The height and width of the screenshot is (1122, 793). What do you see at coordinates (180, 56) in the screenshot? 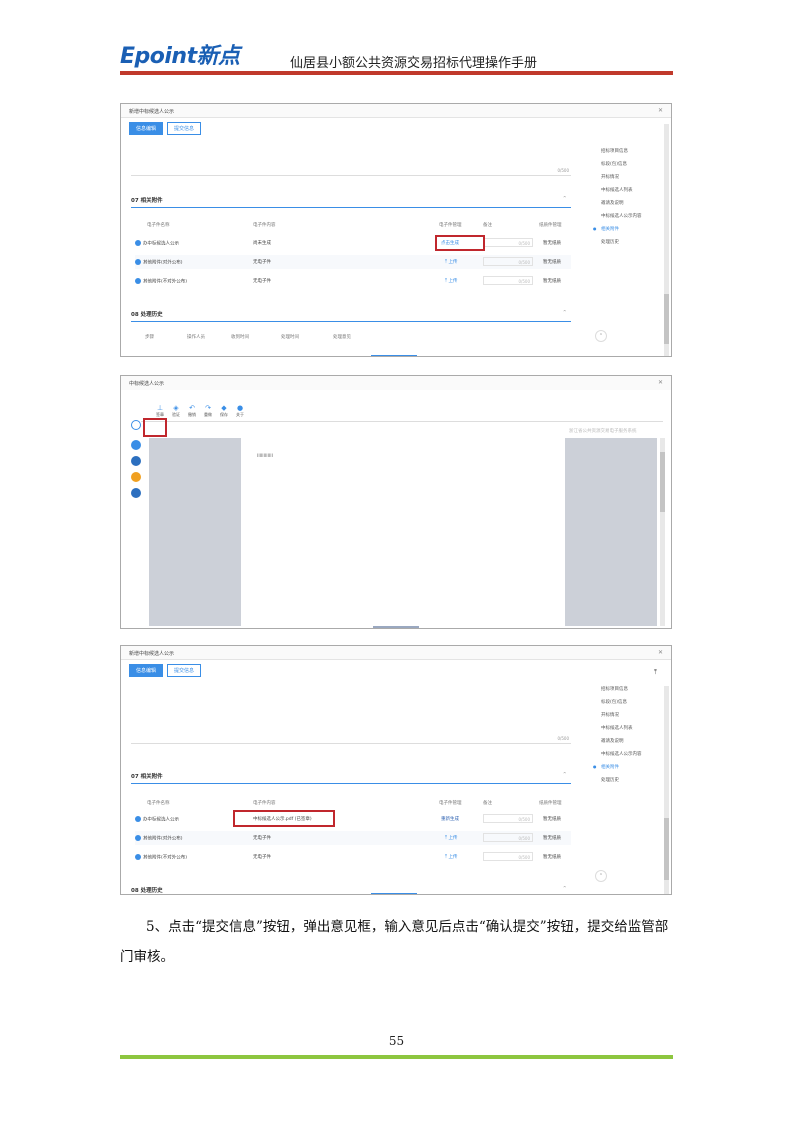
I see `epoint-logo: Epoint新点` at bounding box center [180, 56].